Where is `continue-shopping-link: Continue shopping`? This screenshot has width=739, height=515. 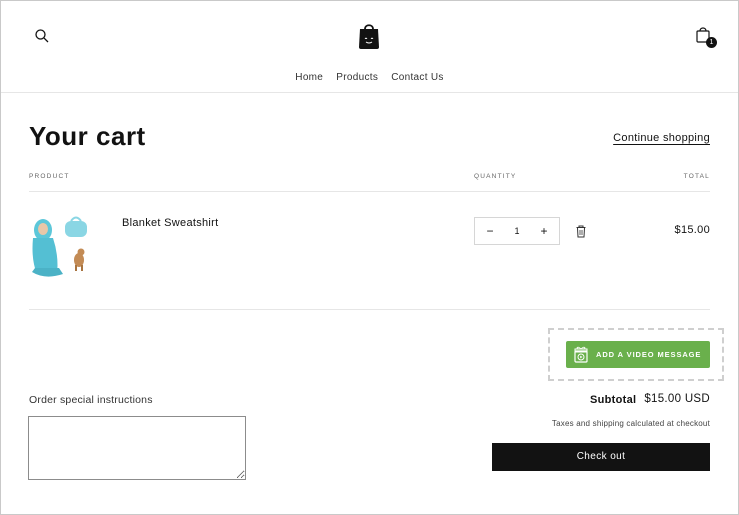
continue-shopping-link: Continue shopping is located at coordinates (661, 138).